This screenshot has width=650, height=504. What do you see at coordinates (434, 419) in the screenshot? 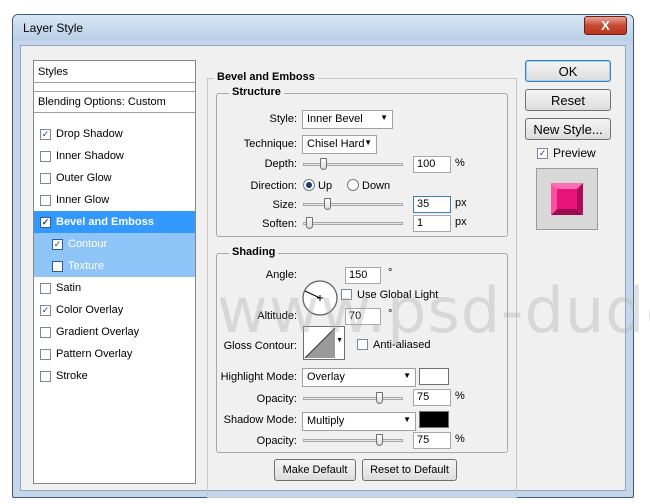
I see `shadow-color-swatch` at bounding box center [434, 419].